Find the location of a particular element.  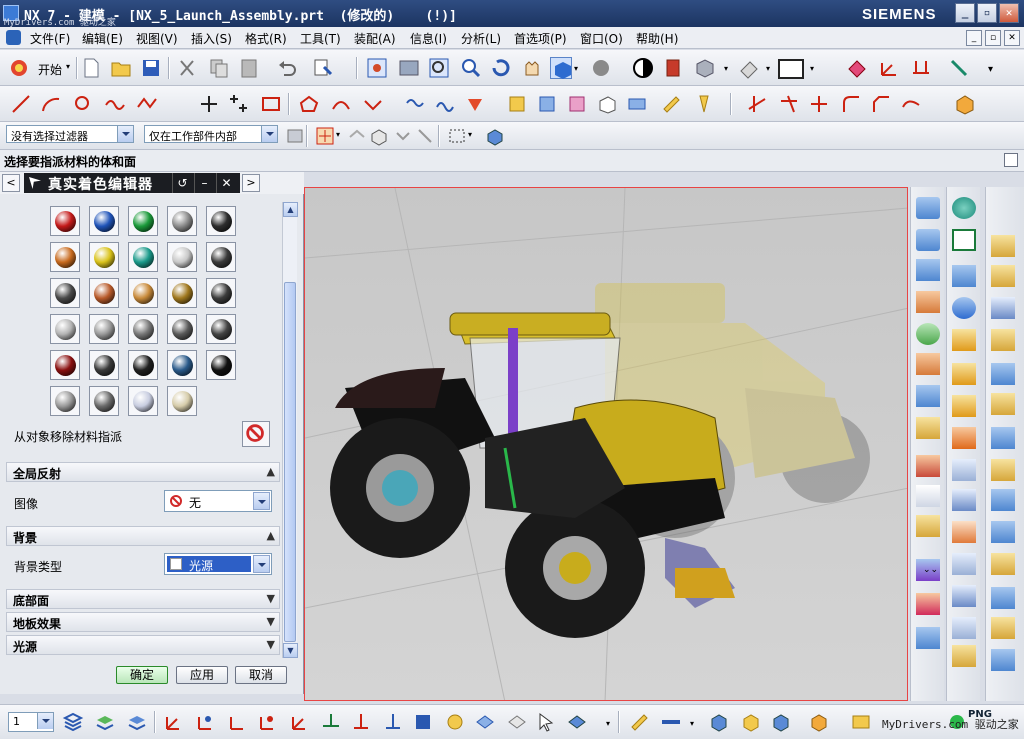

global-reflection-section-header: 全局反射 ▲ is located at coordinates (143, 472).